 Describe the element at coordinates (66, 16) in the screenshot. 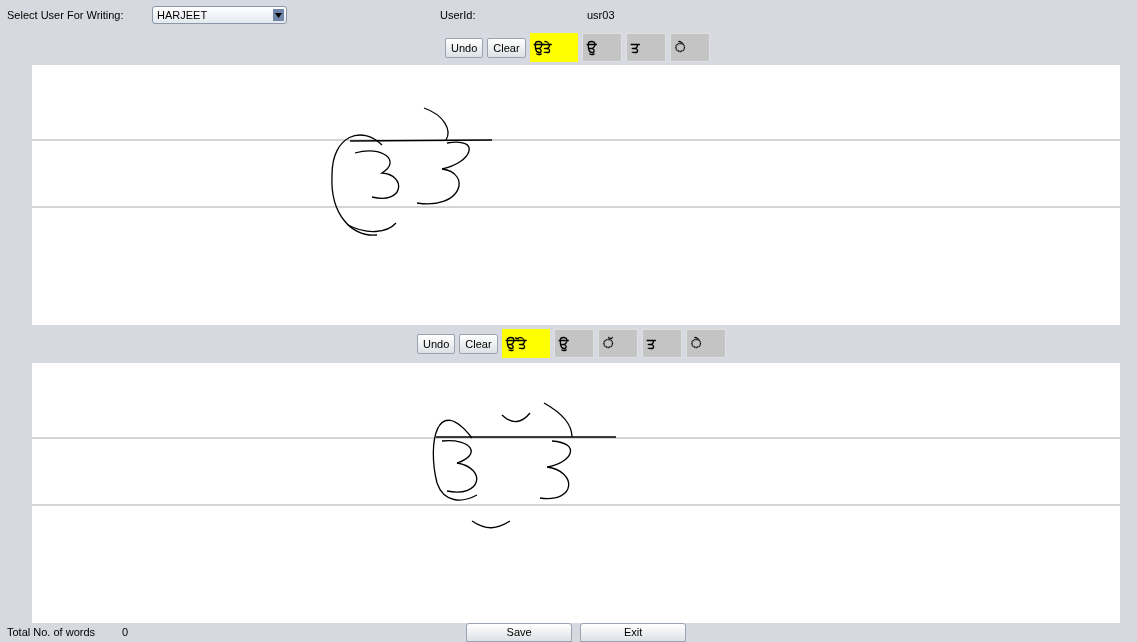

I see `user-label: Select User For Writing:` at that location.